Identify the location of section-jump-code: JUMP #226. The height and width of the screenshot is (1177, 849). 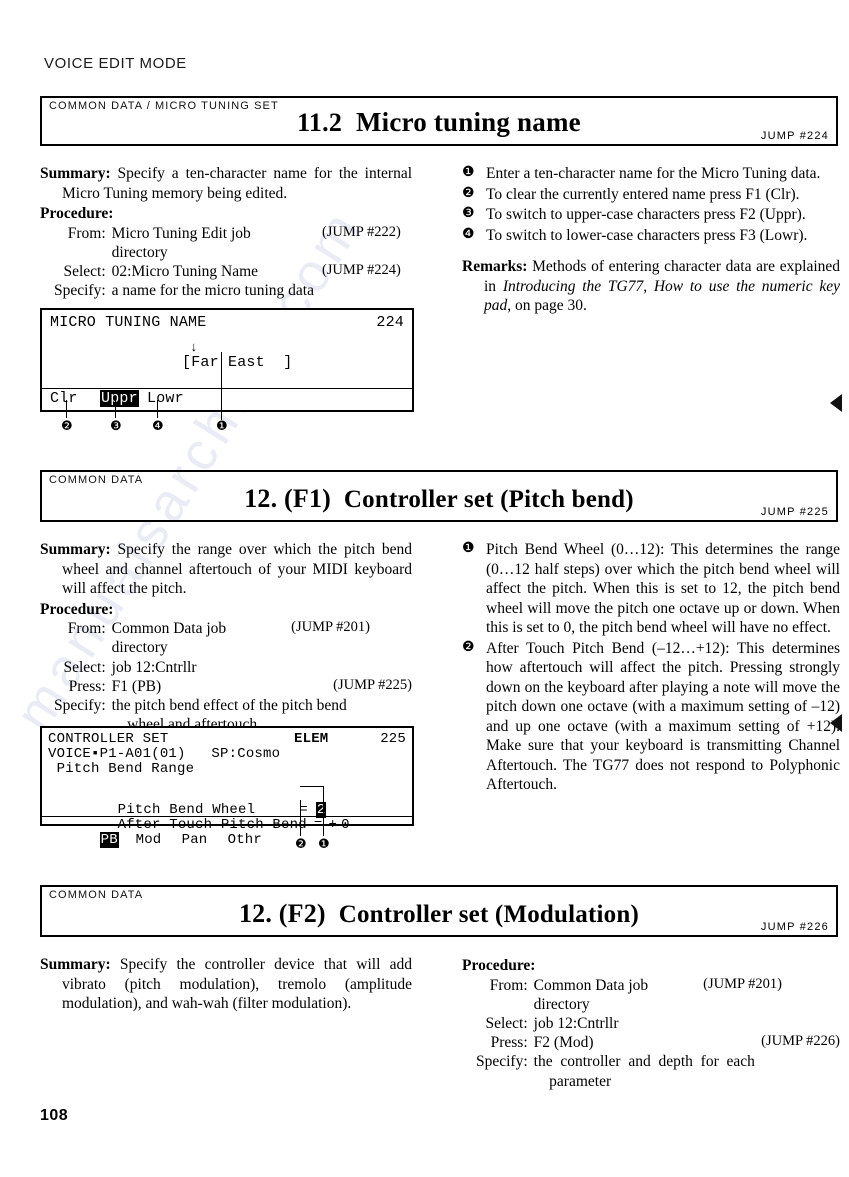
(794, 927).